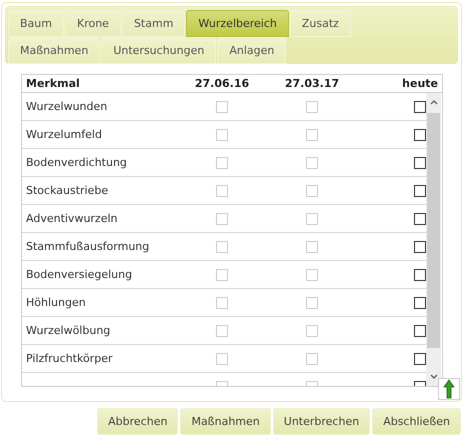 The height and width of the screenshot is (438, 464). Describe the element at coordinates (67, 190) in the screenshot. I see `table-cell: Stockaustriebe` at that location.